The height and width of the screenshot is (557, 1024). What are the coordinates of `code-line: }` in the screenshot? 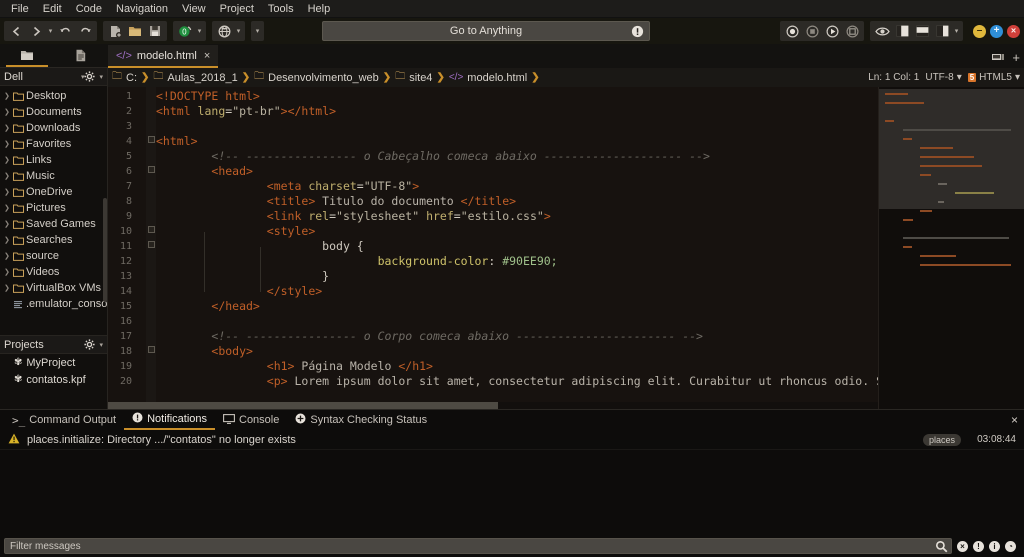 It's located at (517, 276).